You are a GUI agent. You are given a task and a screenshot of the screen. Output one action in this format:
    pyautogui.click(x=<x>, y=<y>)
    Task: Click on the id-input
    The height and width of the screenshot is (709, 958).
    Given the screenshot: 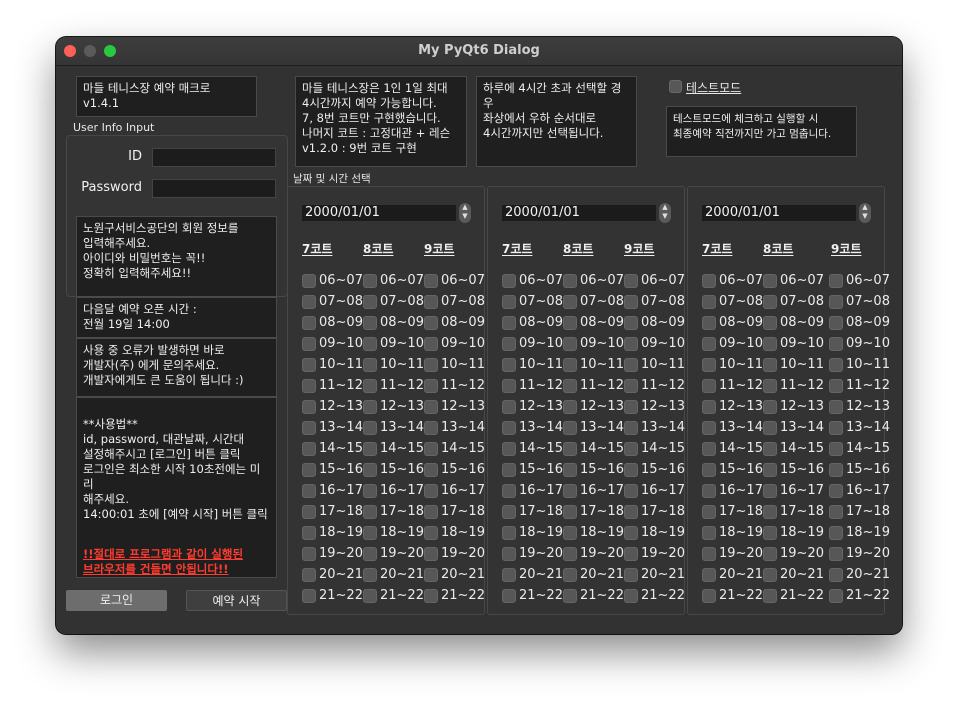 What is the action you would take?
    pyautogui.click(x=214, y=157)
    